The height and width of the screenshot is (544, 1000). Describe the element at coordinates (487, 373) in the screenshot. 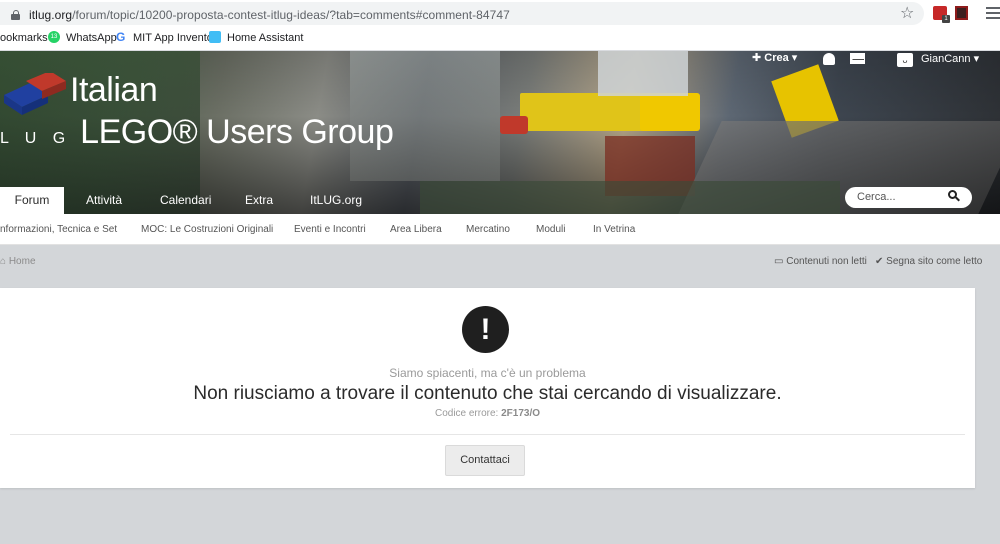

I see `error-subtitle: Siamo spiacenti, ma c'è un problema` at that location.